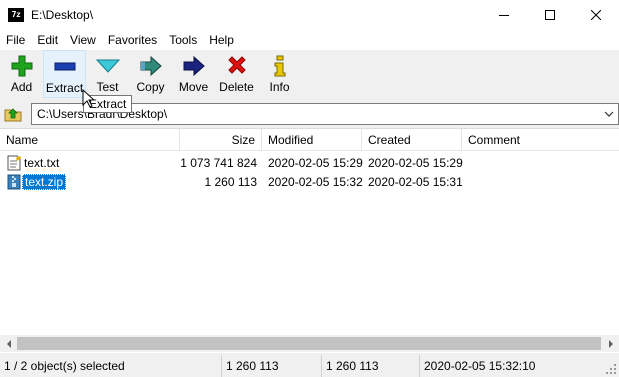 The height and width of the screenshot is (377, 619). I want to click on mouse-cursor-icon, so click(88, 98).